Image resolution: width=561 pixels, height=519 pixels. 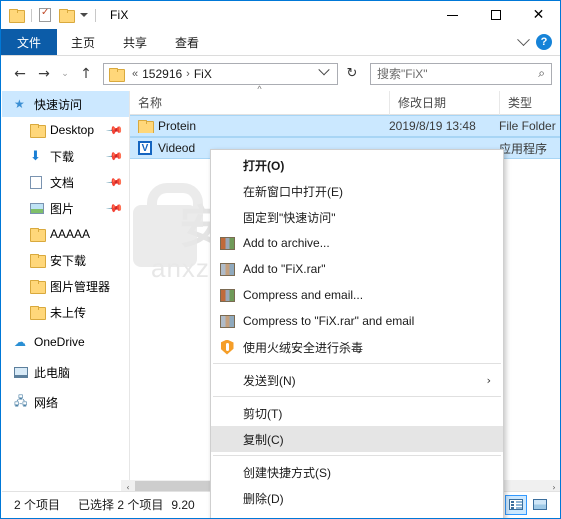 What do you see at coordinates (269, 380) in the screenshot?
I see `menu-item-label: 发送到(N)` at bounding box center [269, 380].